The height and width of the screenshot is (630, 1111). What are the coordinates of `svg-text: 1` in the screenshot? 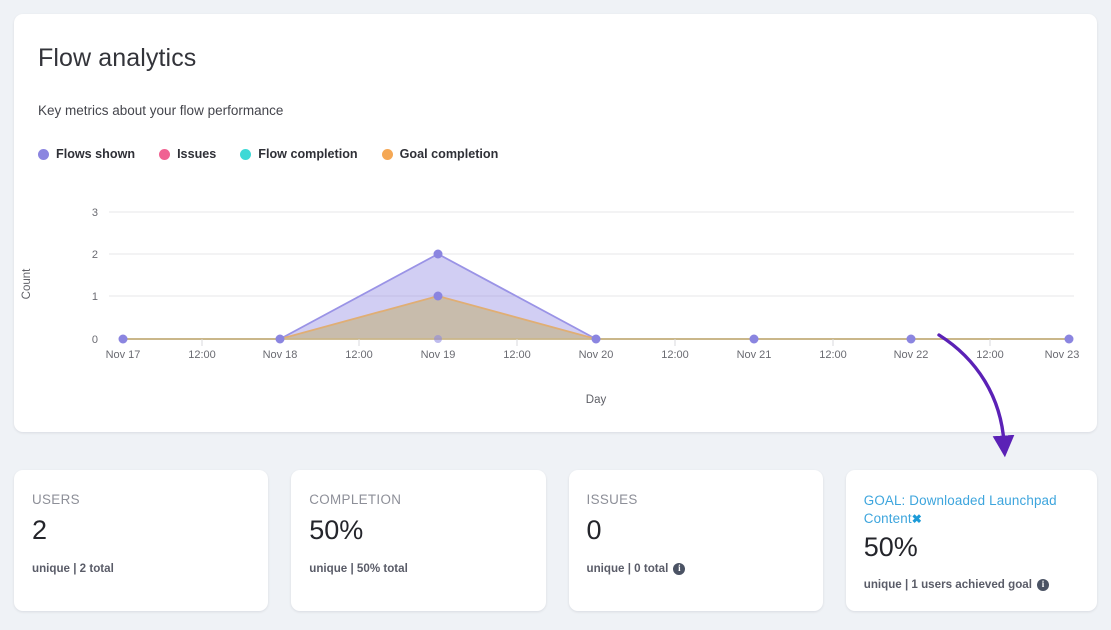 It's located at (95, 297).